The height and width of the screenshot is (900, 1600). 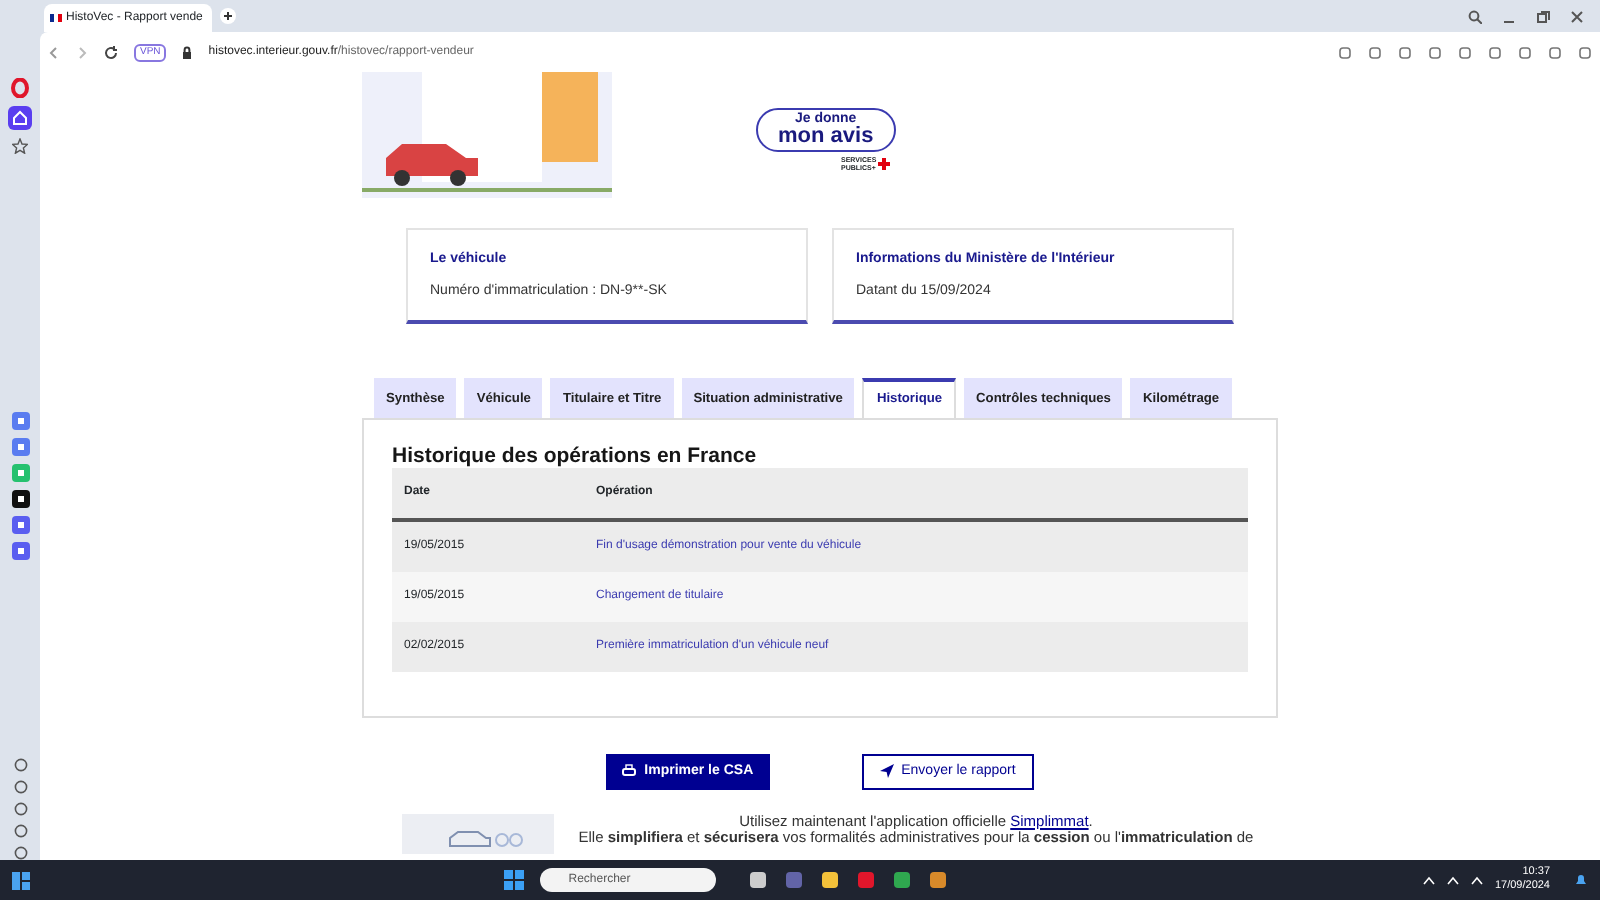 What do you see at coordinates (21, 880) in the screenshot?
I see `widgets-icon` at bounding box center [21, 880].